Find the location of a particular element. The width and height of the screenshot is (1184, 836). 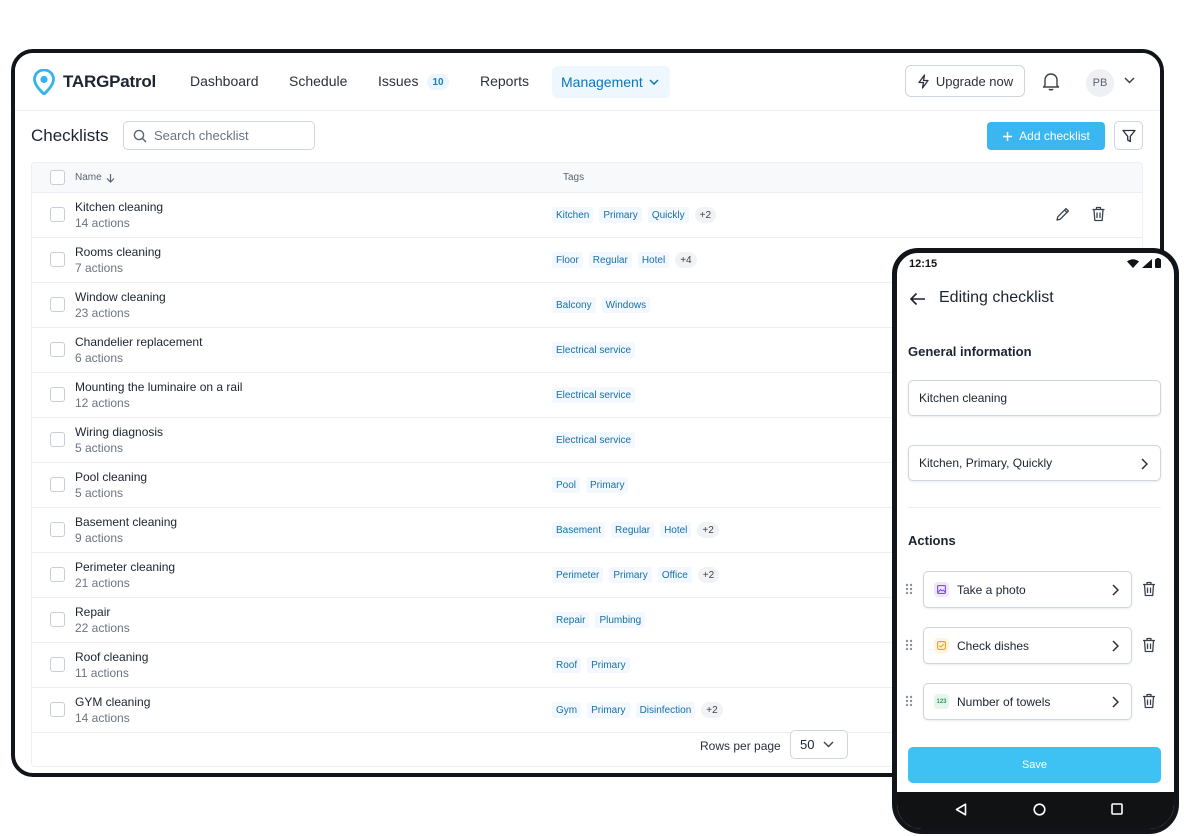

add-checklist-label: Add checklist is located at coordinates (1054, 136).